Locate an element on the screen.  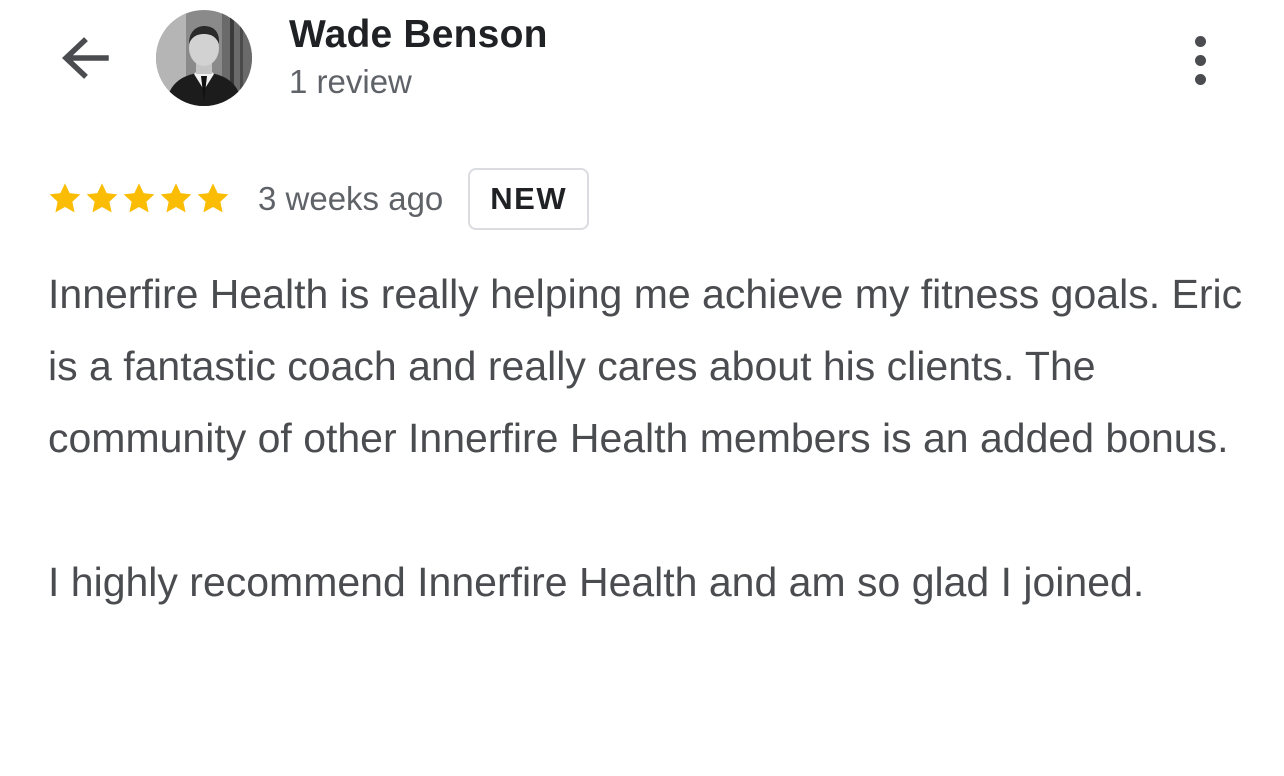
star-rating is located at coordinates (139, 199).